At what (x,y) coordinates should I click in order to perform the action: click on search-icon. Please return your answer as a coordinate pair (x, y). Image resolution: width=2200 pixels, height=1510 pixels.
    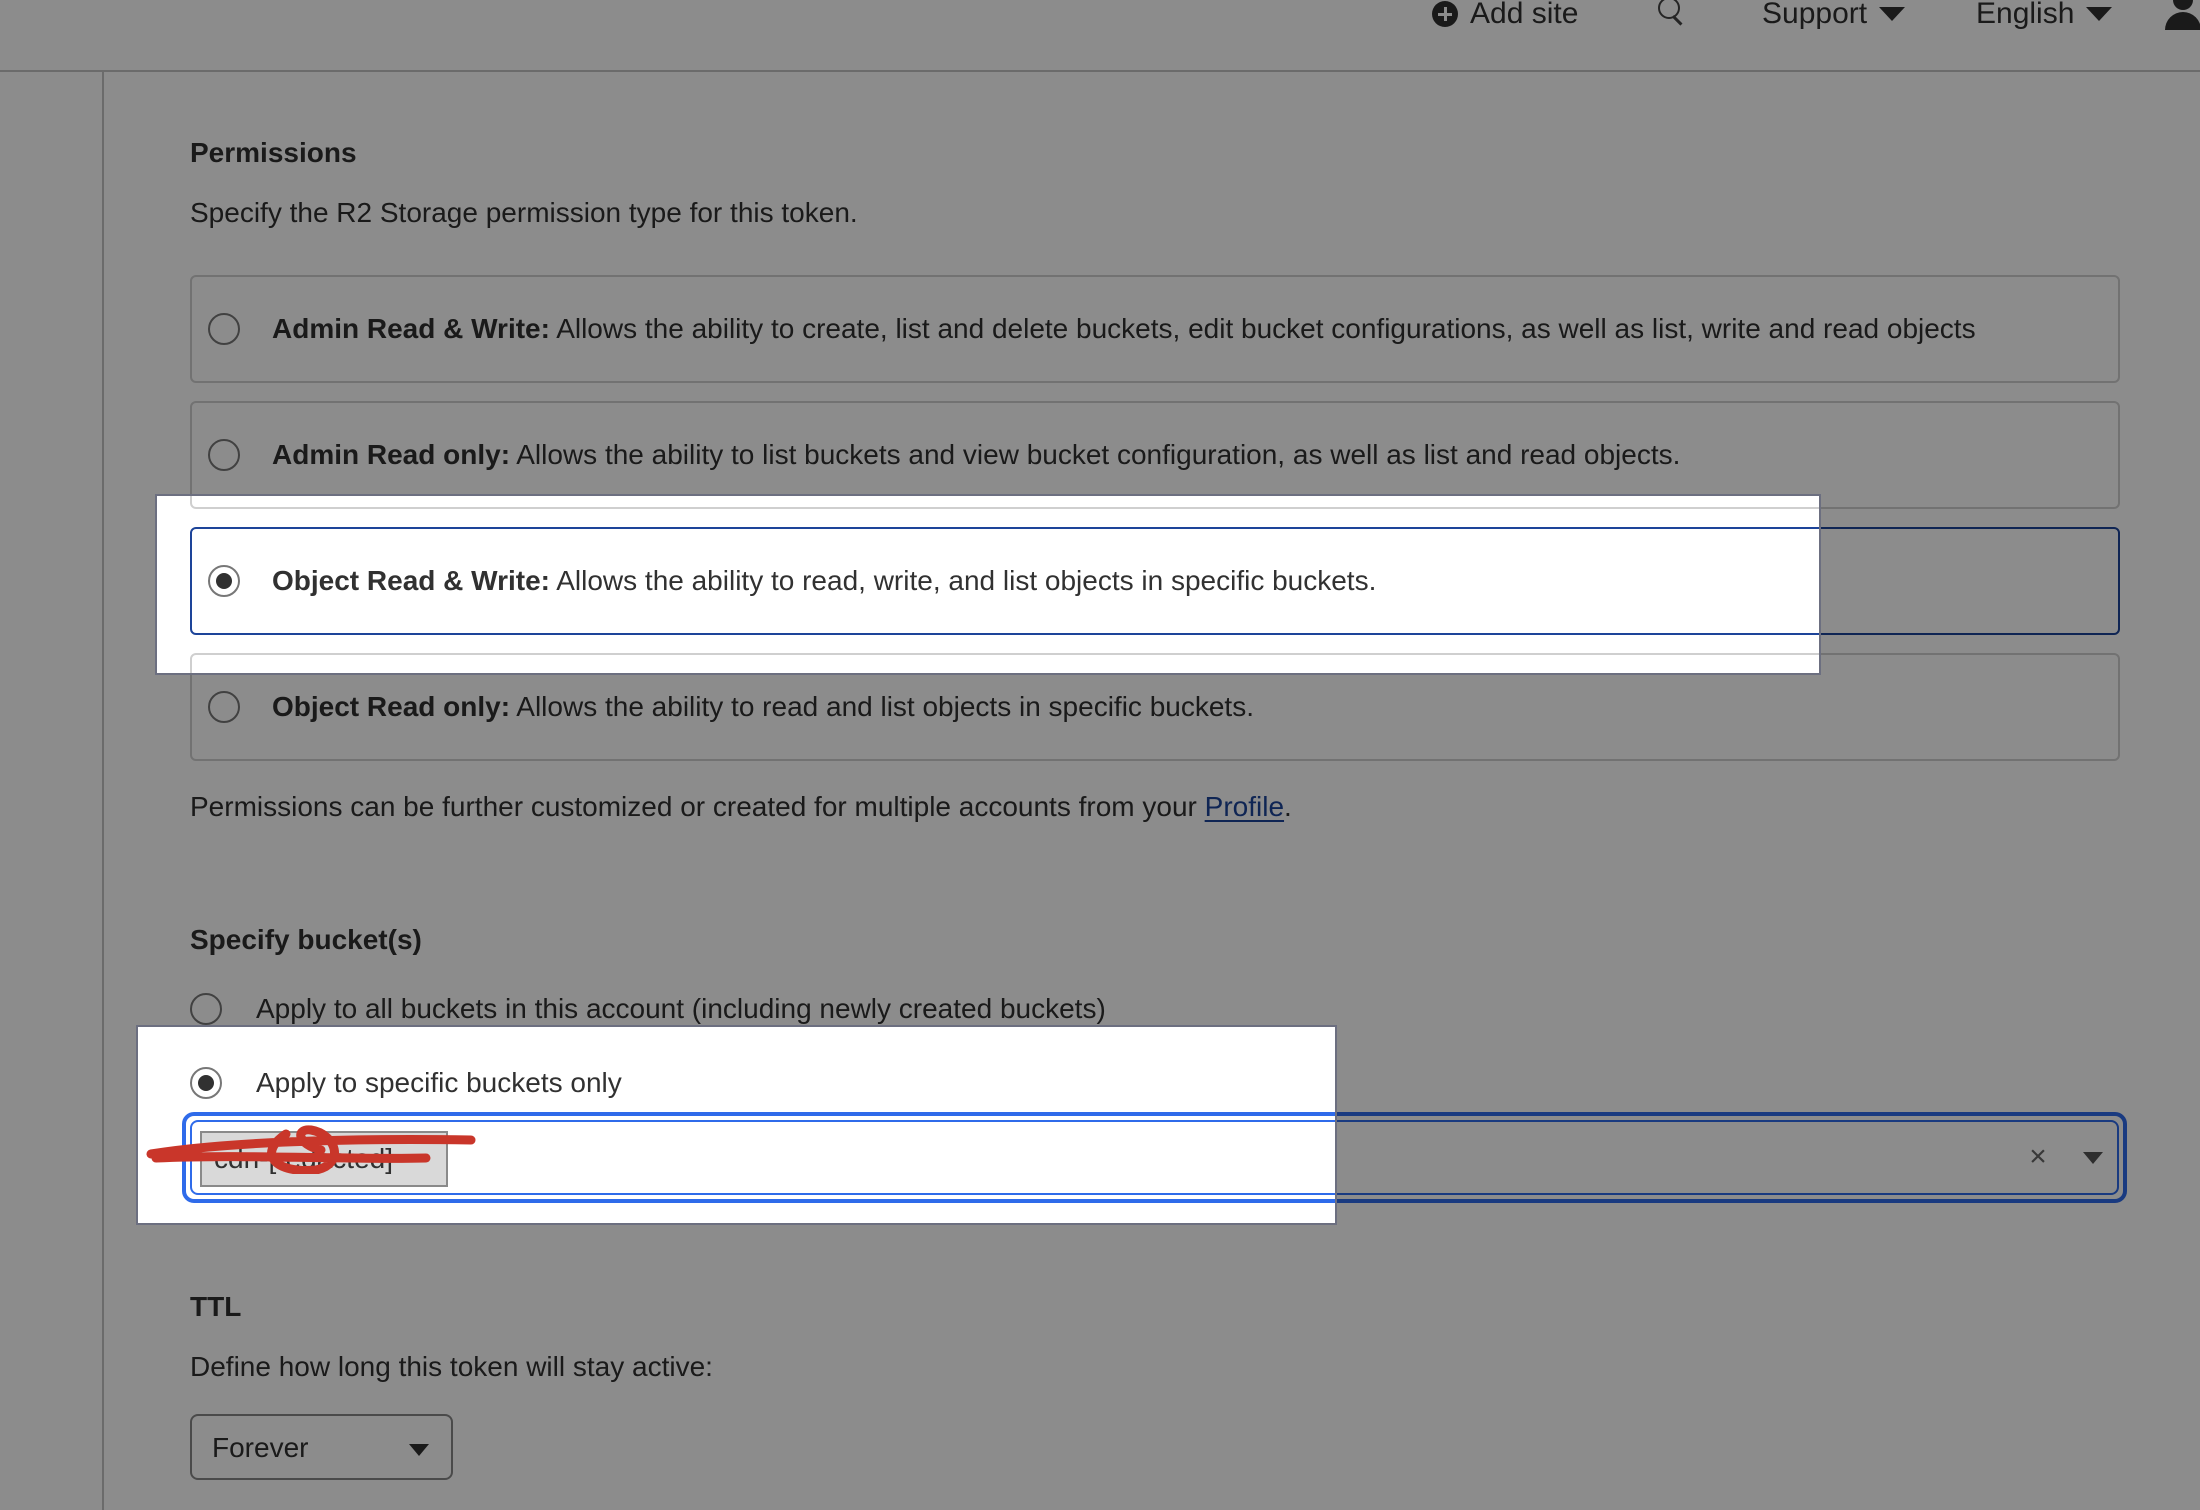
    Looking at the image, I should click on (1671, 13).